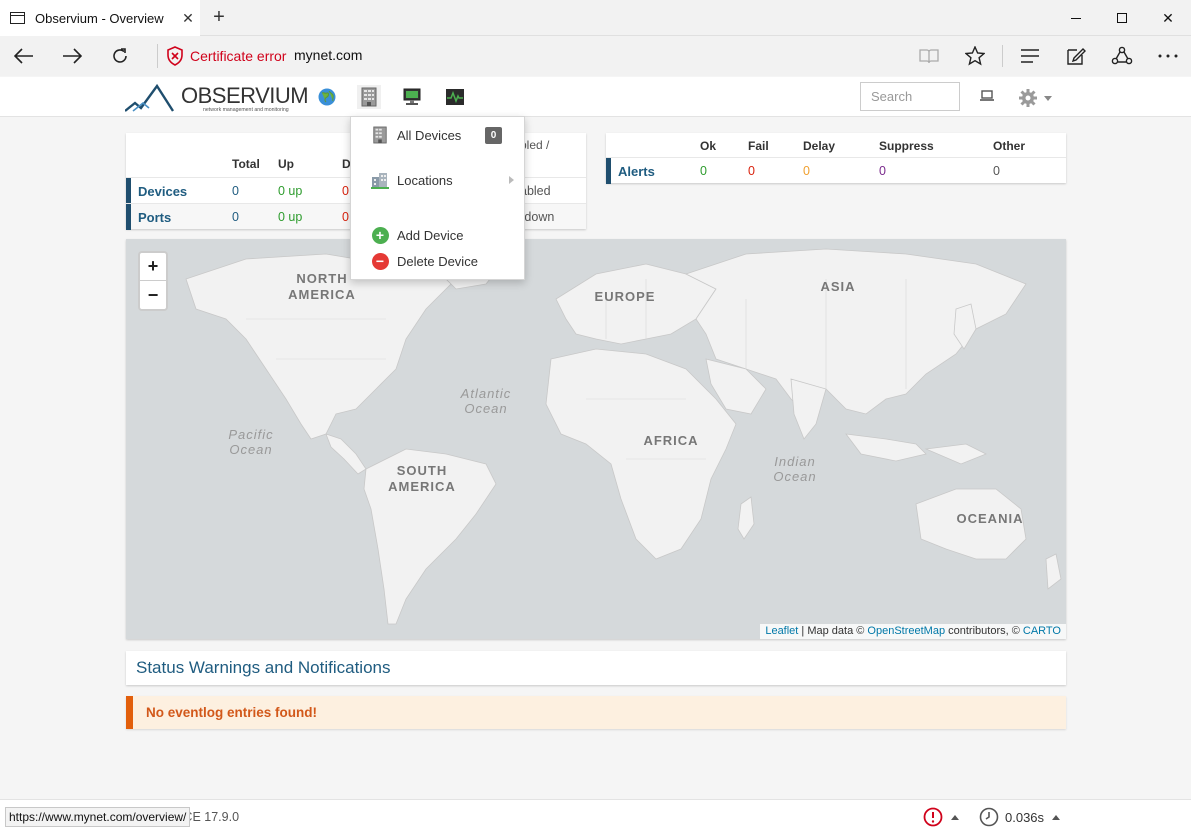  What do you see at coordinates (417, 235) in the screenshot?
I see `menu-item-add-device: + Add Device` at bounding box center [417, 235].